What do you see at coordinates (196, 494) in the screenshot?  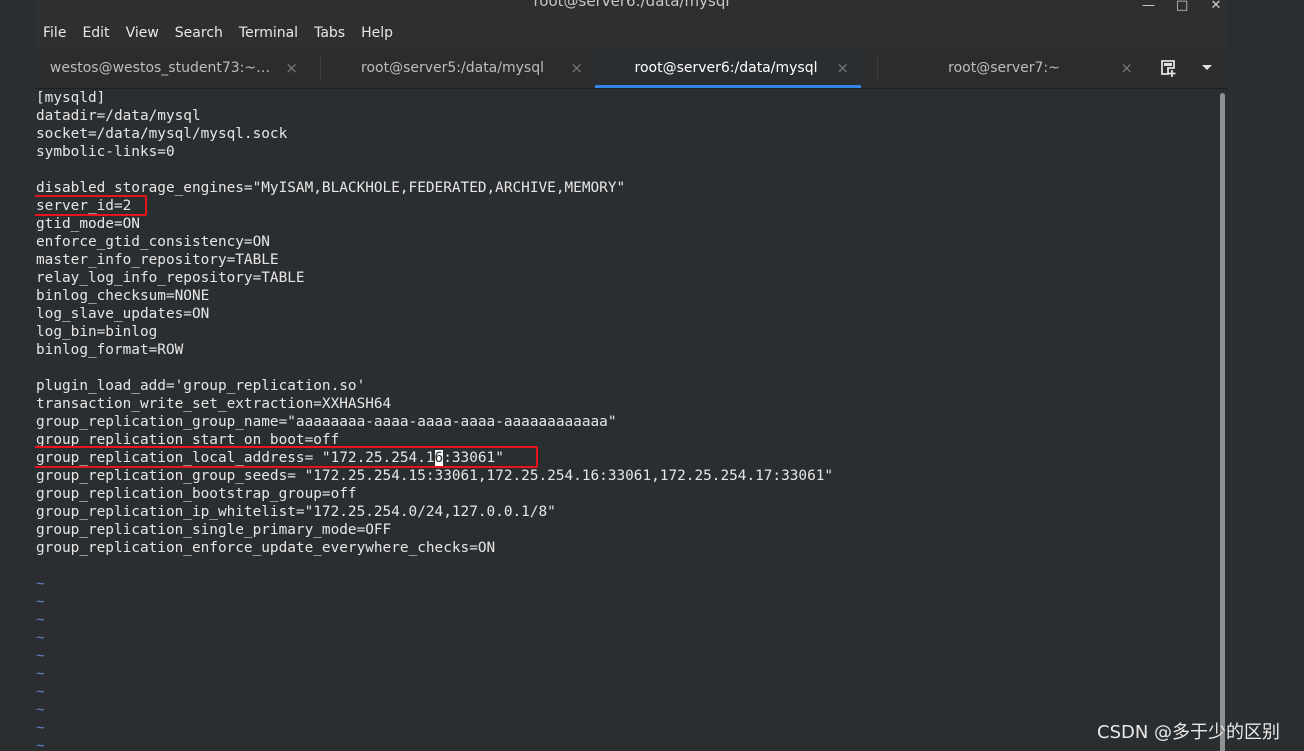 I see `terminal-line: group_replication_bootstrap_group=off` at bounding box center [196, 494].